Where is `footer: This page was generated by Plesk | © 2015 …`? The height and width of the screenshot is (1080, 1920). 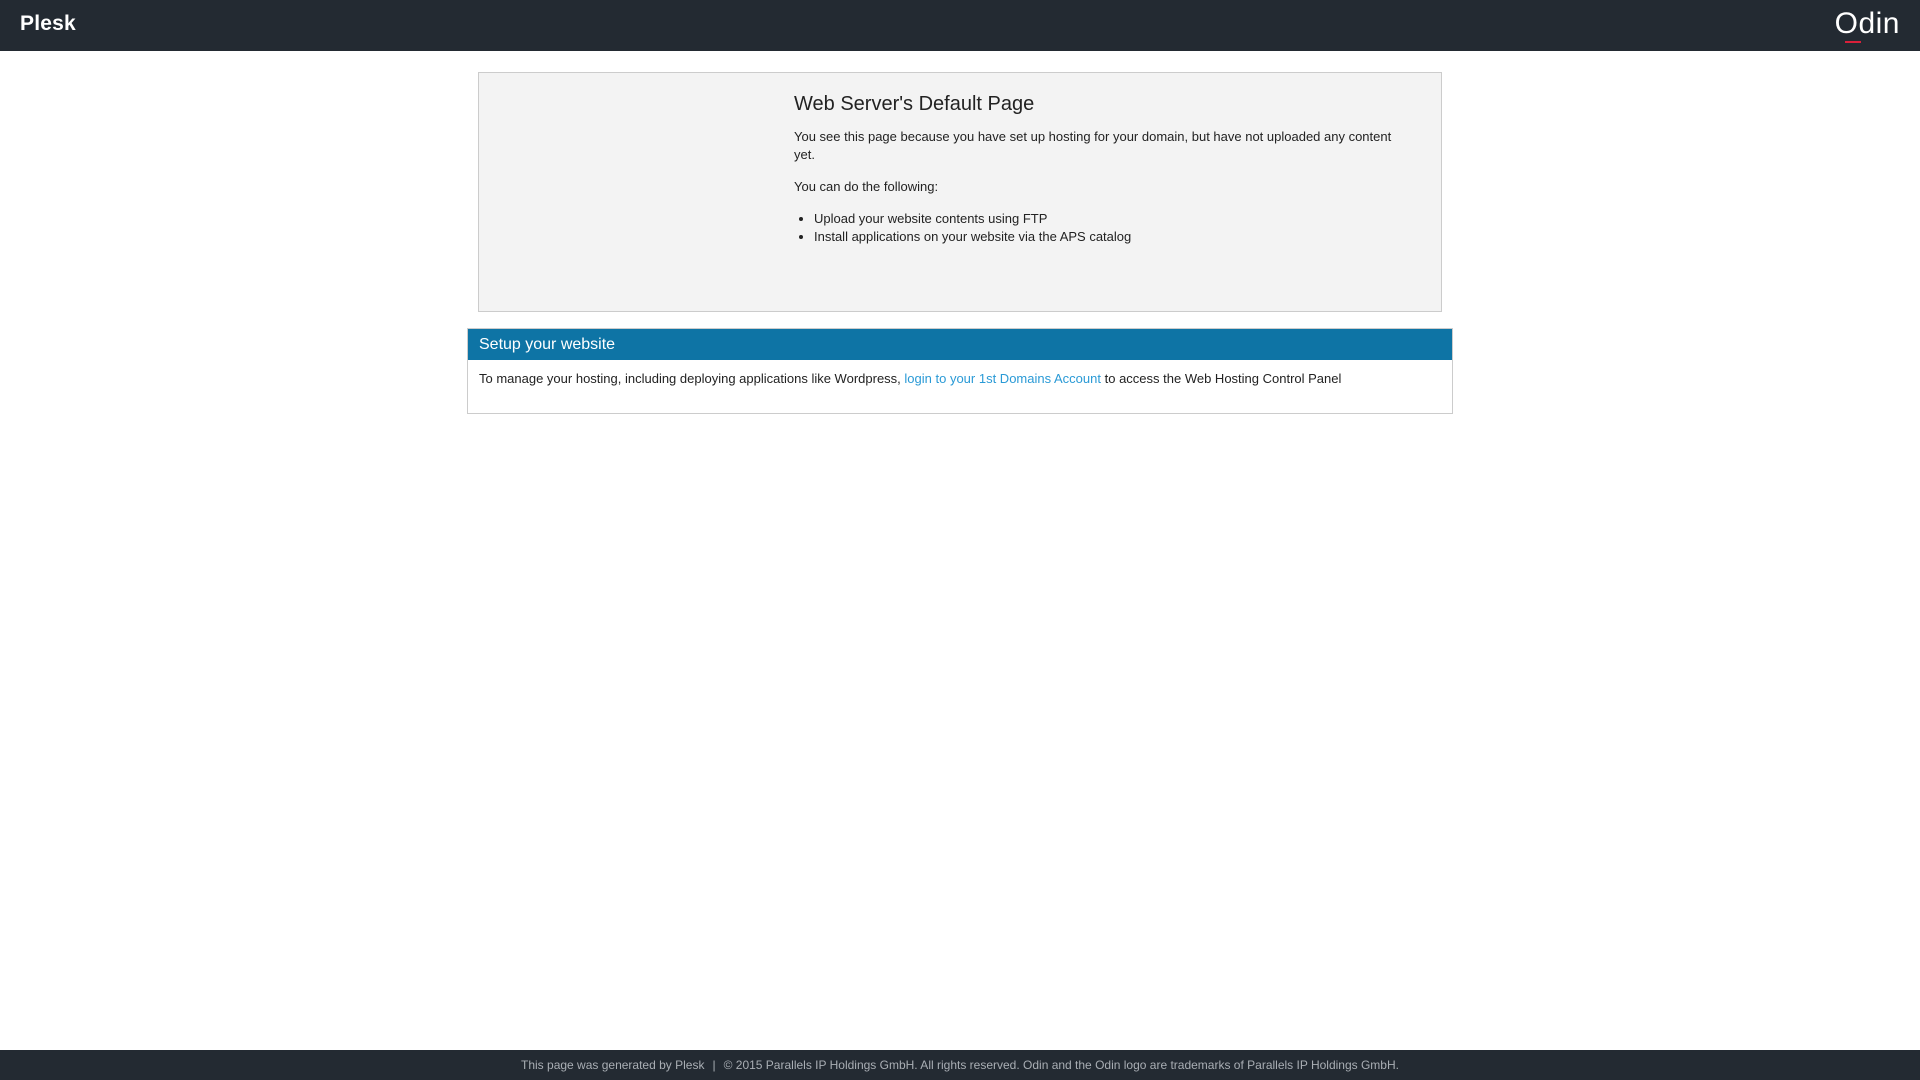
footer: This page was generated by Plesk | © 2015 … is located at coordinates (960, 1065).